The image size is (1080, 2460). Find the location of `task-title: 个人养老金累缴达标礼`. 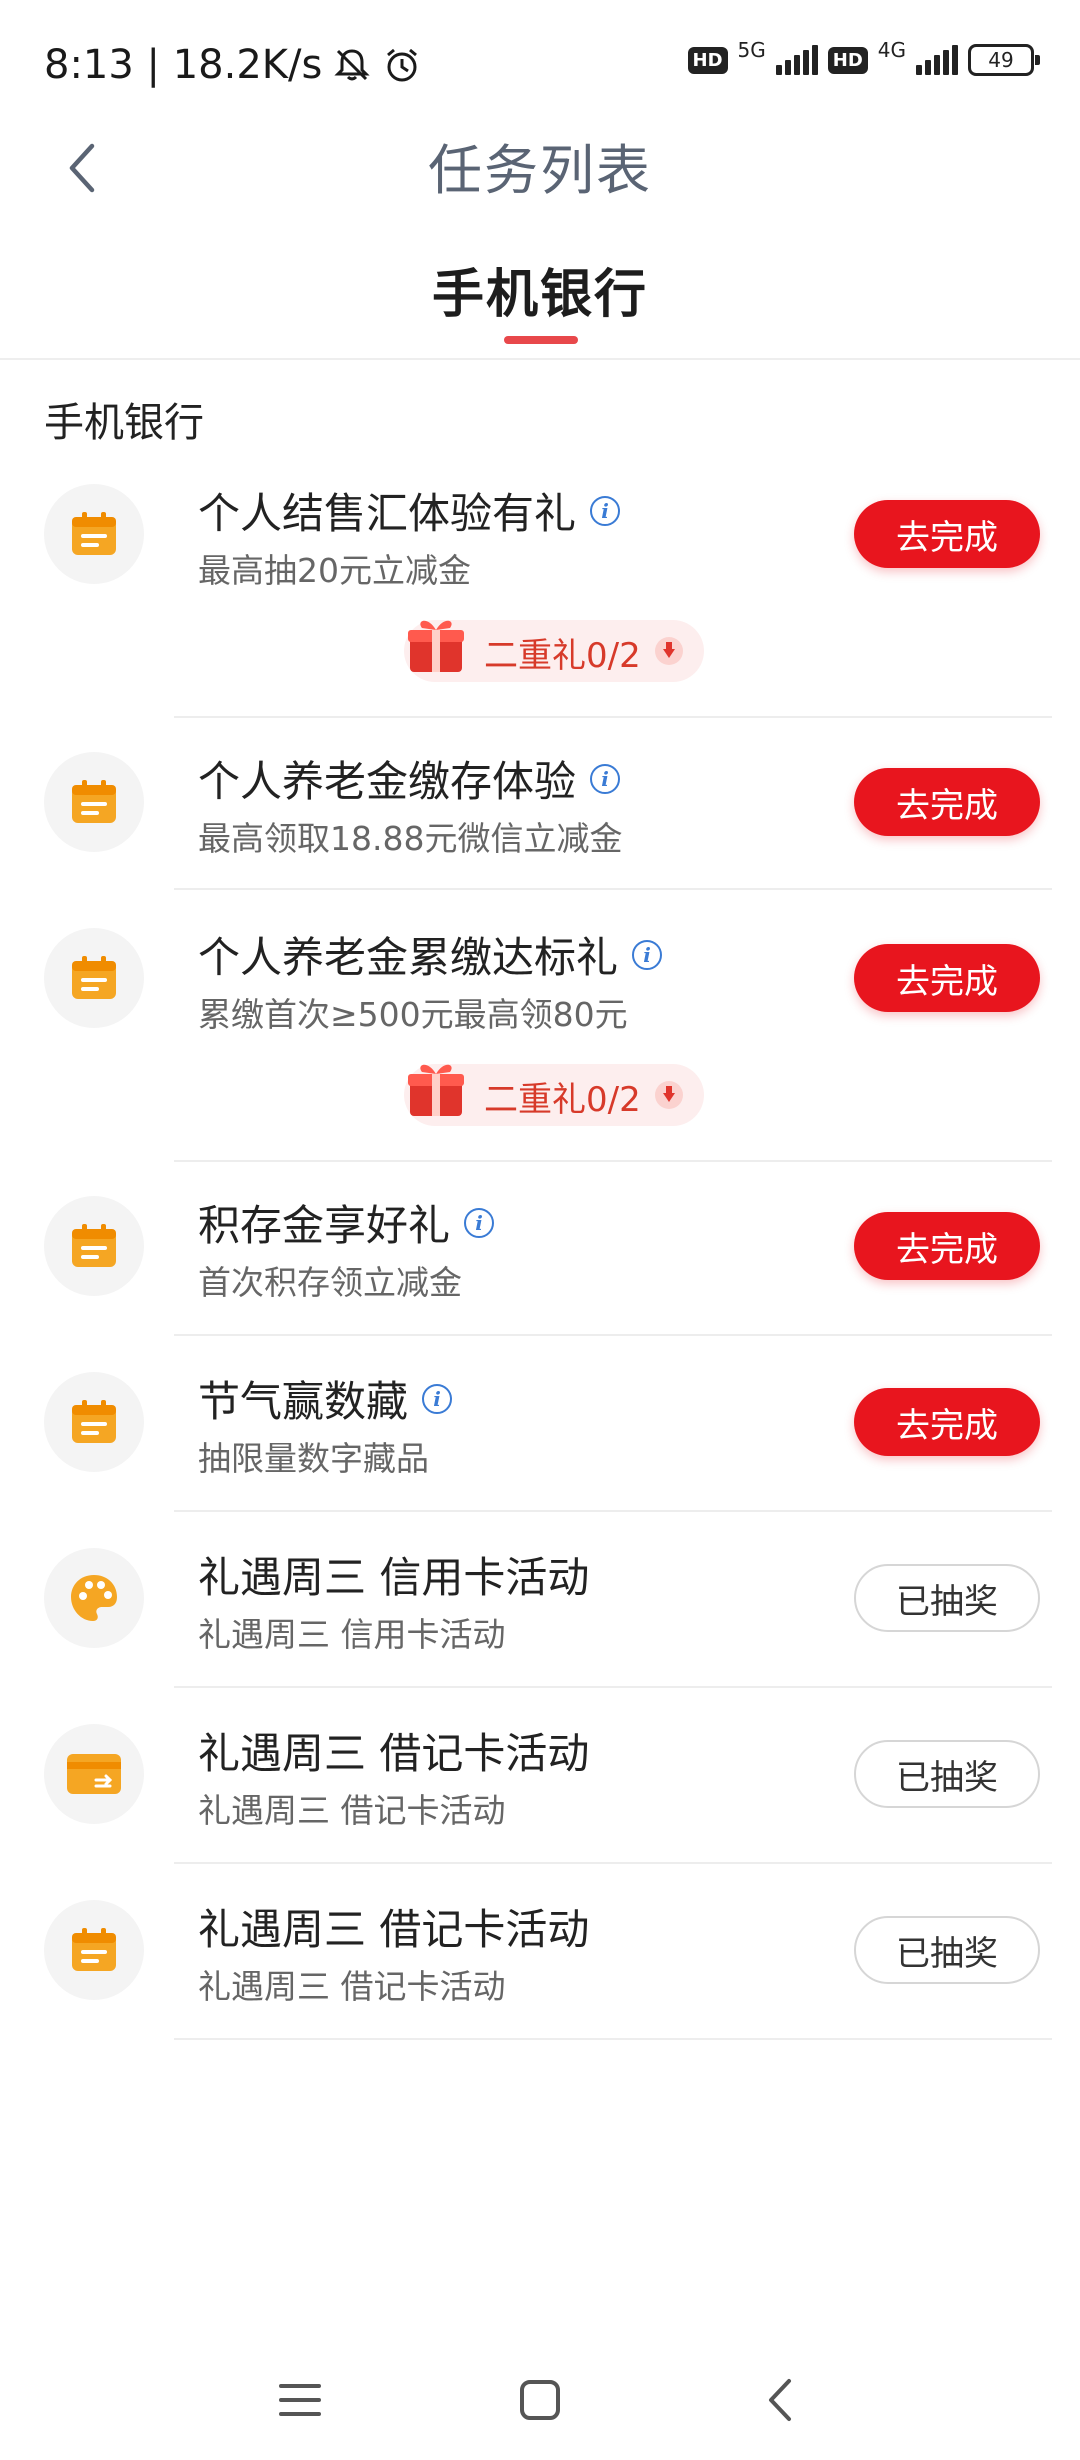

task-title: 个人养老金累缴达标礼 is located at coordinates (408, 957).